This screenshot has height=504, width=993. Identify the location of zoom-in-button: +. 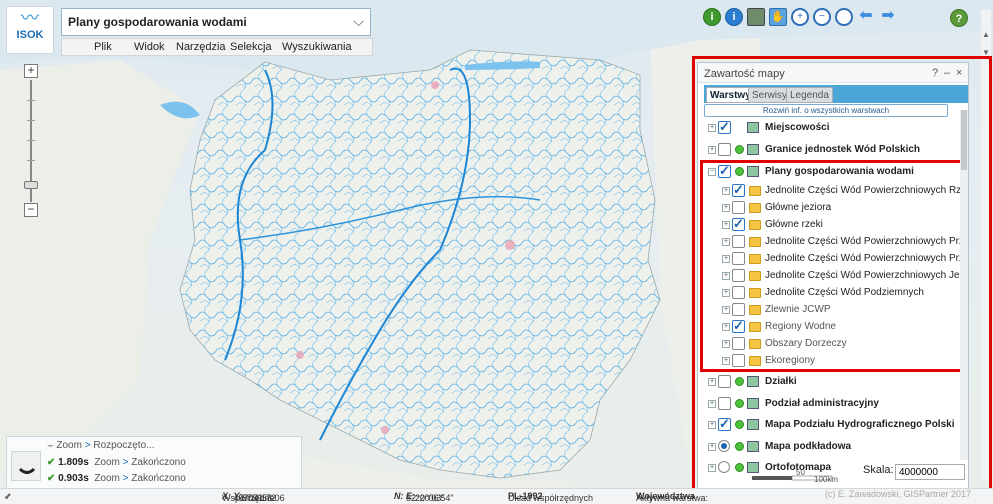
(31, 71).